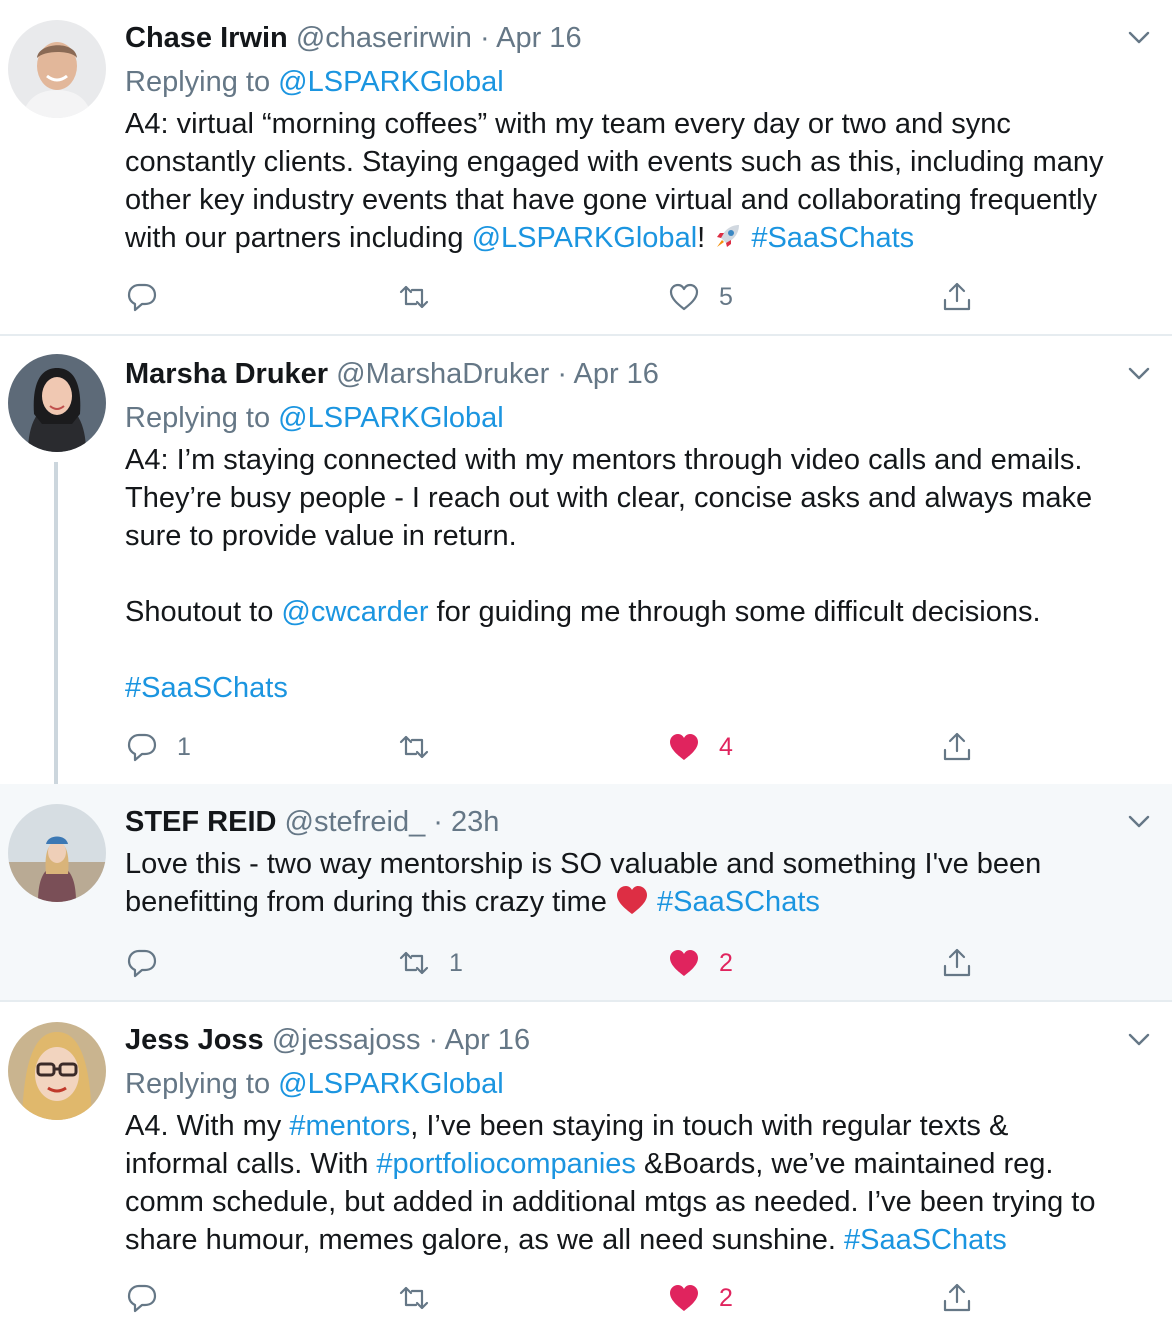  I want to click on user-handle: @jessajoss, so click(346, 1040).